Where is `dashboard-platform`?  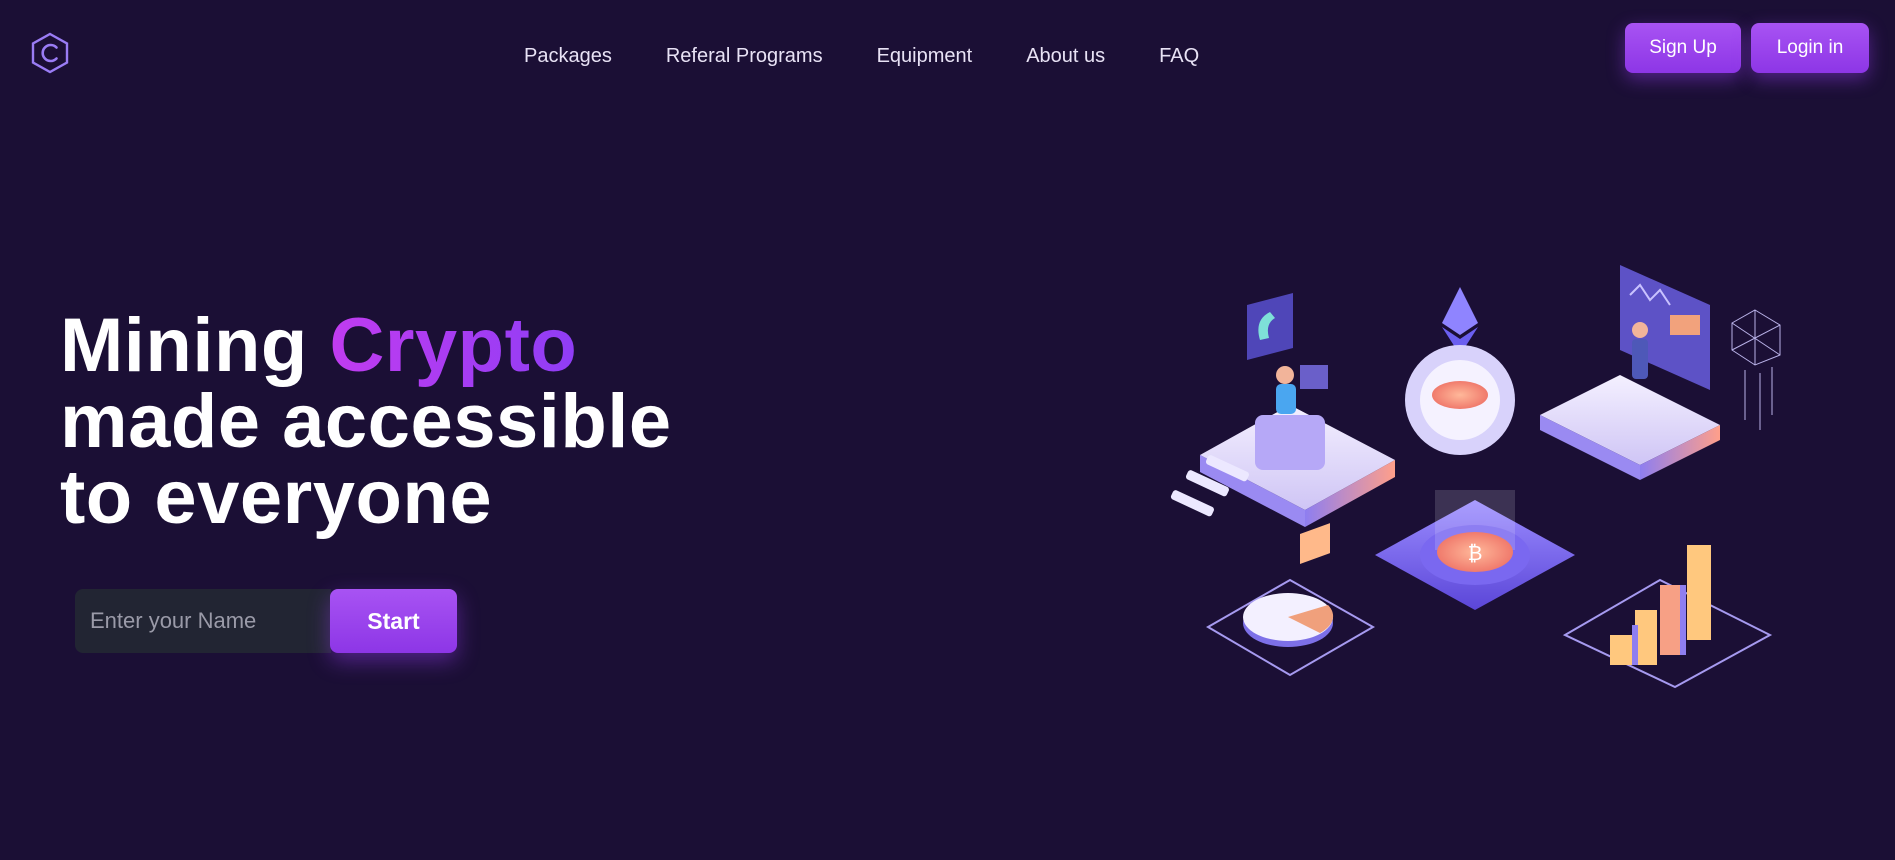
dashboard-platform is located at coordinates (1630, 372).